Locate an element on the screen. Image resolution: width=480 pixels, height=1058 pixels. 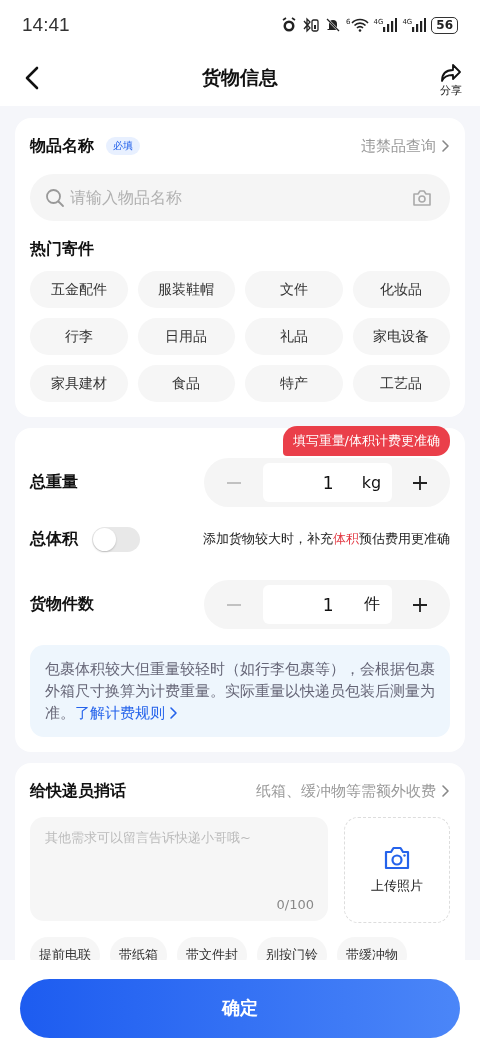
promo-badge: 填写重量/体积计费更准确 is located at coordinates (366, 441).